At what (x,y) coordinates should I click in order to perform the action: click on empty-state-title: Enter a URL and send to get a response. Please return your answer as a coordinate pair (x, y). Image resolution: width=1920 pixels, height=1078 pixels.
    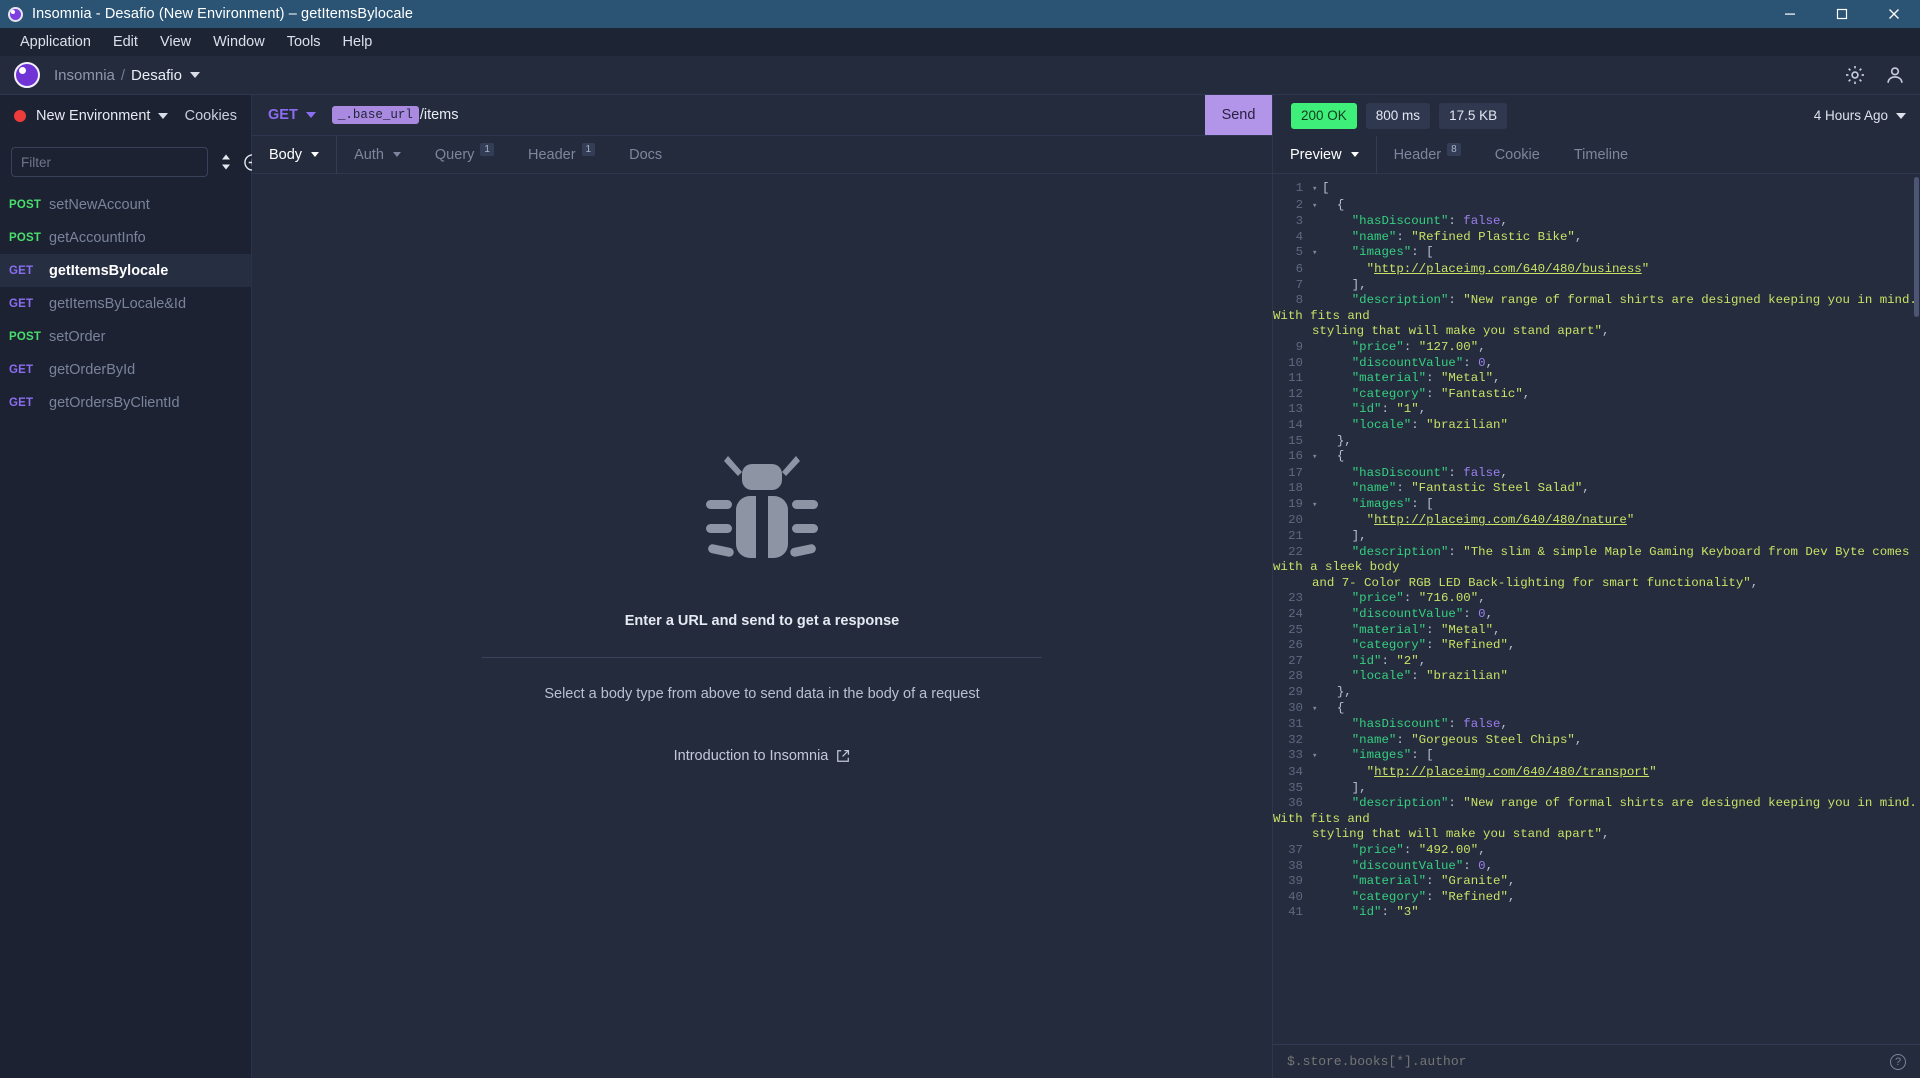
    Looking at the image, I should click on (762, 621).